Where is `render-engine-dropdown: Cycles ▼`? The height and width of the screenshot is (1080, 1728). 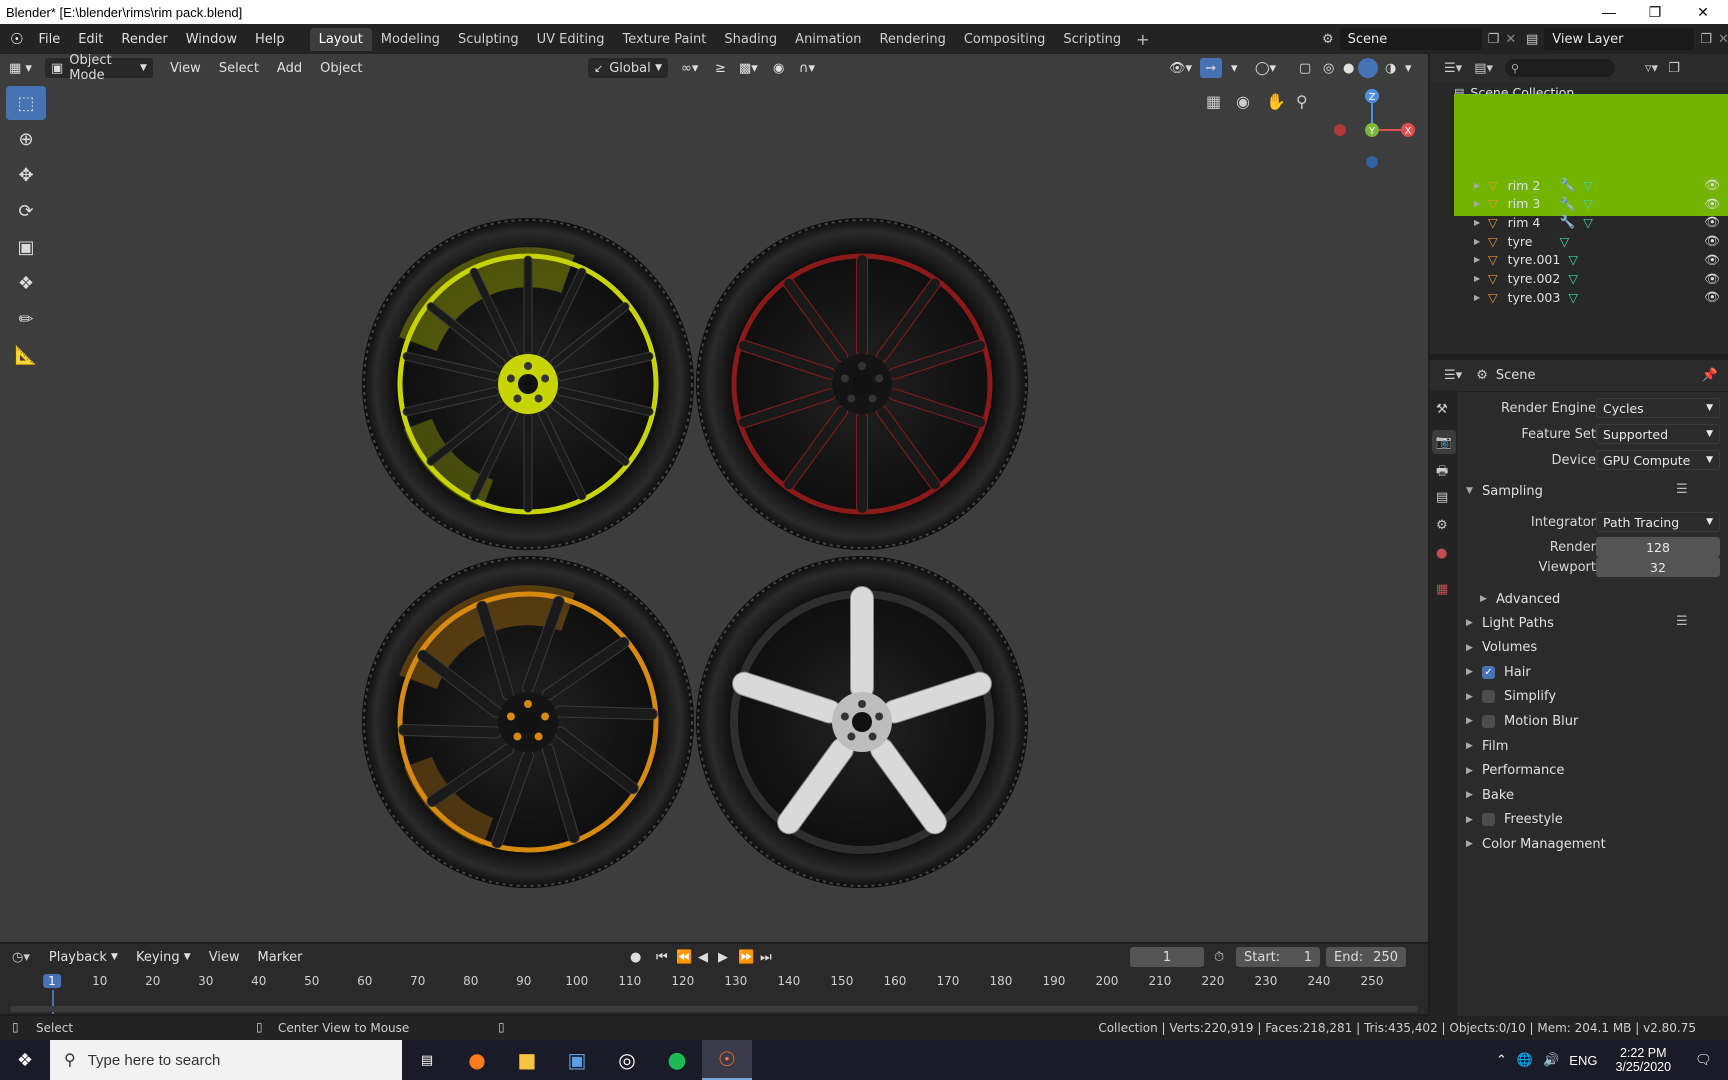 render-engine-dropdown: Cycles ▼ is located at coordinates (1658, 408).